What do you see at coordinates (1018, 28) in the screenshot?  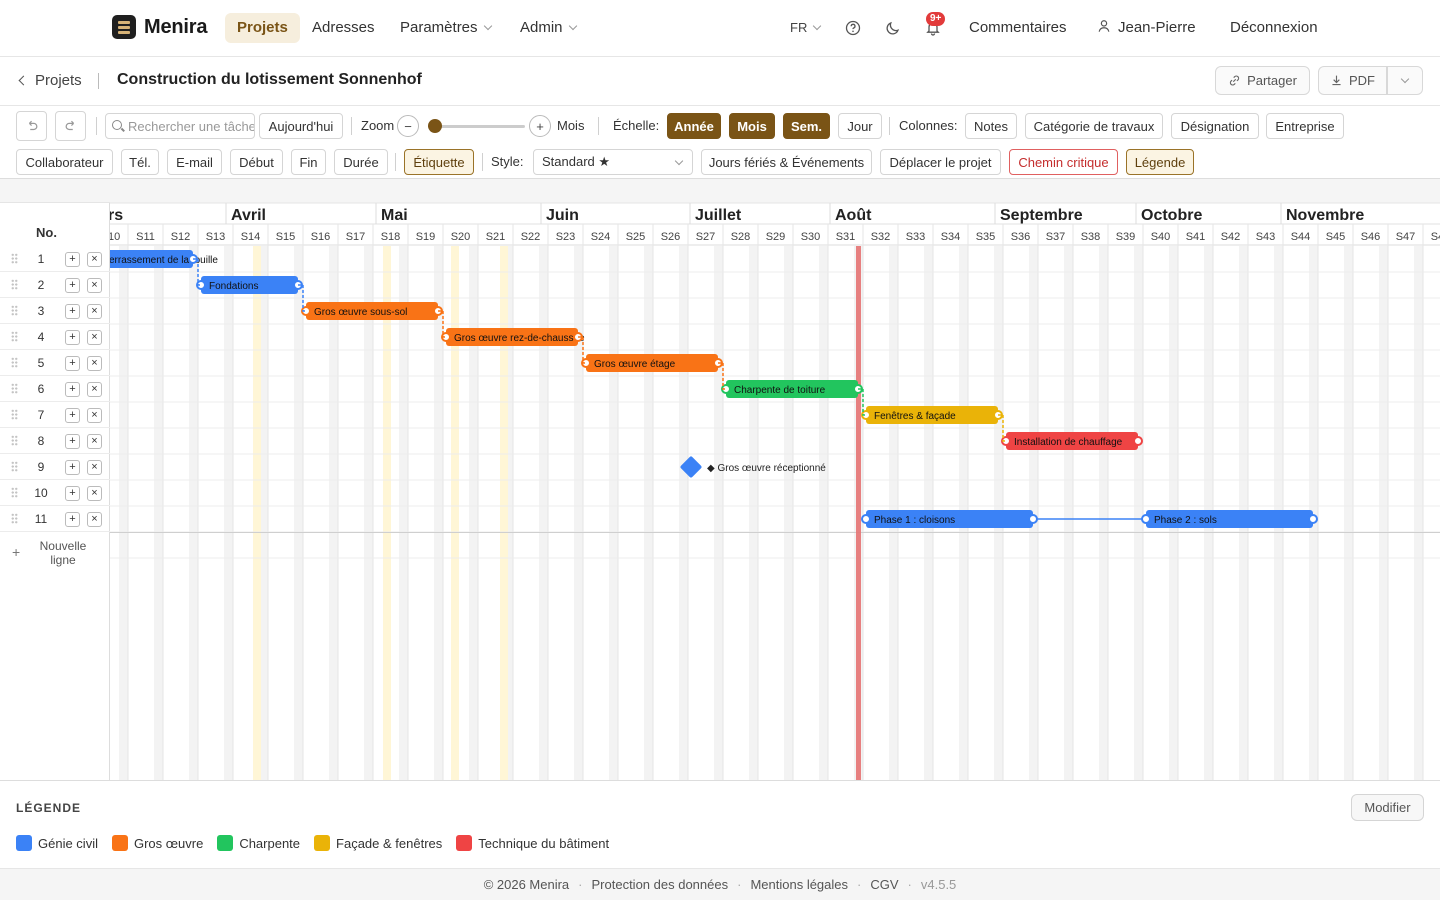 I see `comments-link: Commentaires` at bounding box center [1018, 28].